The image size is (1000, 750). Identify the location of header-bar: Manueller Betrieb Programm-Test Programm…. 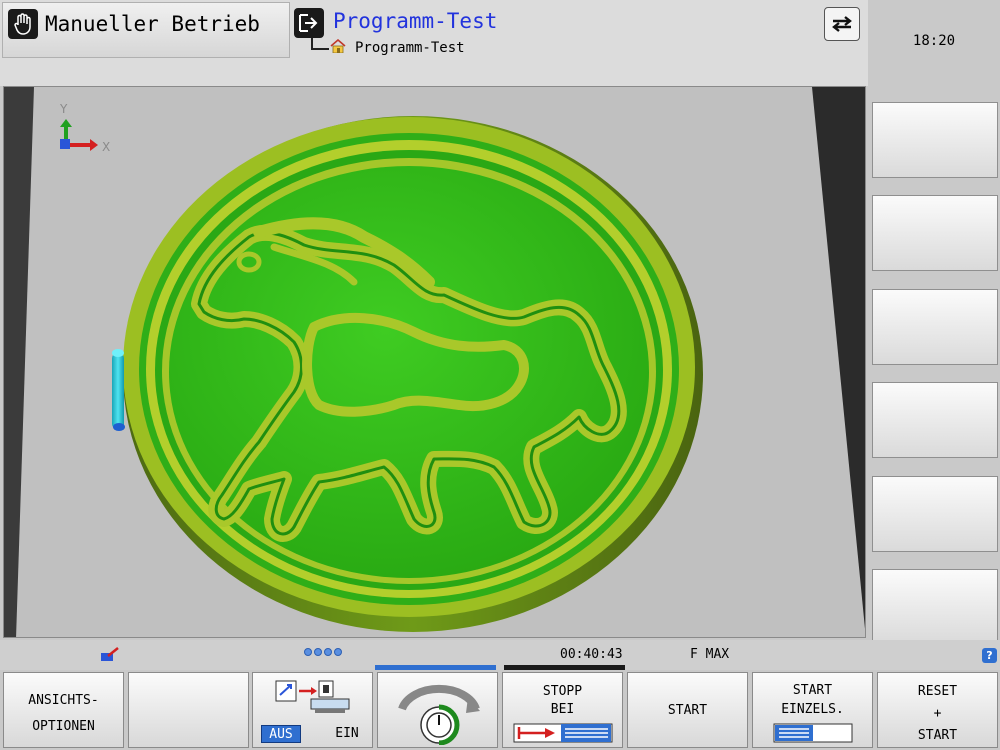
(434, 43).